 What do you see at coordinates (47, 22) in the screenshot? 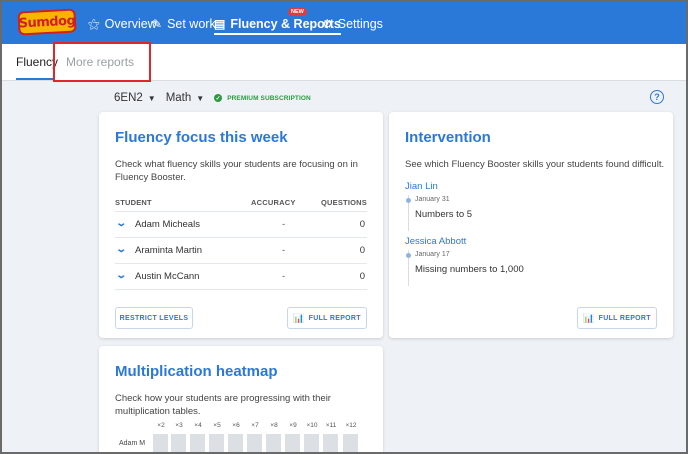
I see `sumdog-logo: Sumdog` at bounding box center [47, 22].